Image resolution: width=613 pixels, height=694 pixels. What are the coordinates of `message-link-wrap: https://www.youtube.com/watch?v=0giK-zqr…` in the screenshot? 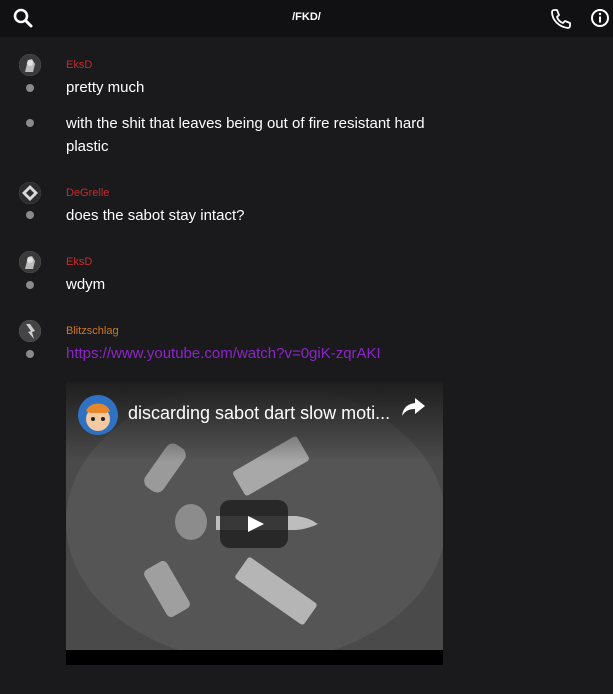 It's located at (246, 353).